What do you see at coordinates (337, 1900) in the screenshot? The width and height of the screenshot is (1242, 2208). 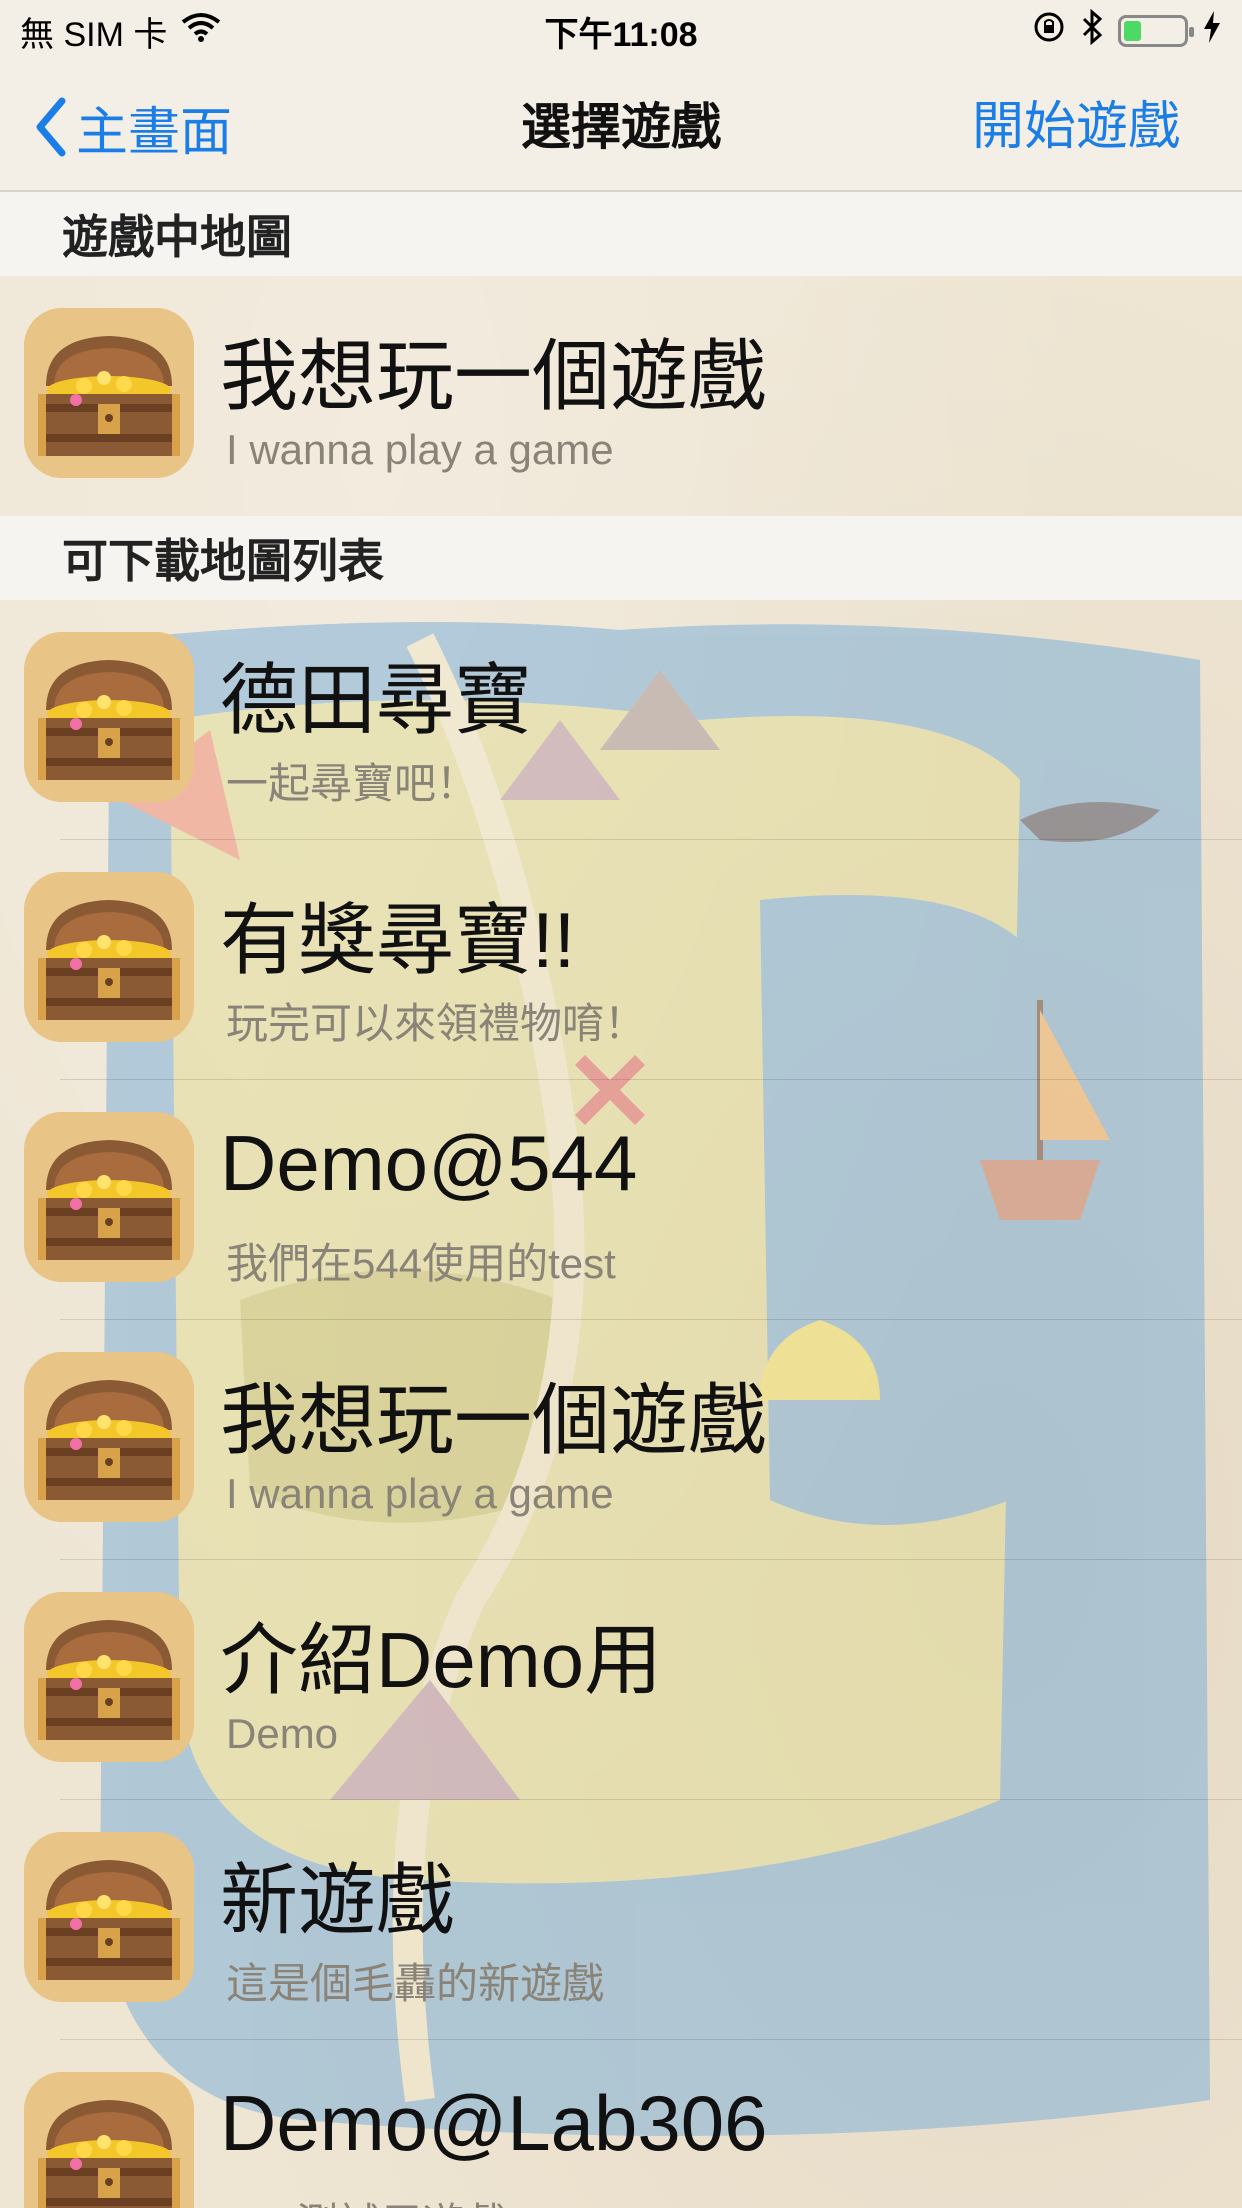 I see `map-title: 新遊戲` at bounding box center [337, 1900].